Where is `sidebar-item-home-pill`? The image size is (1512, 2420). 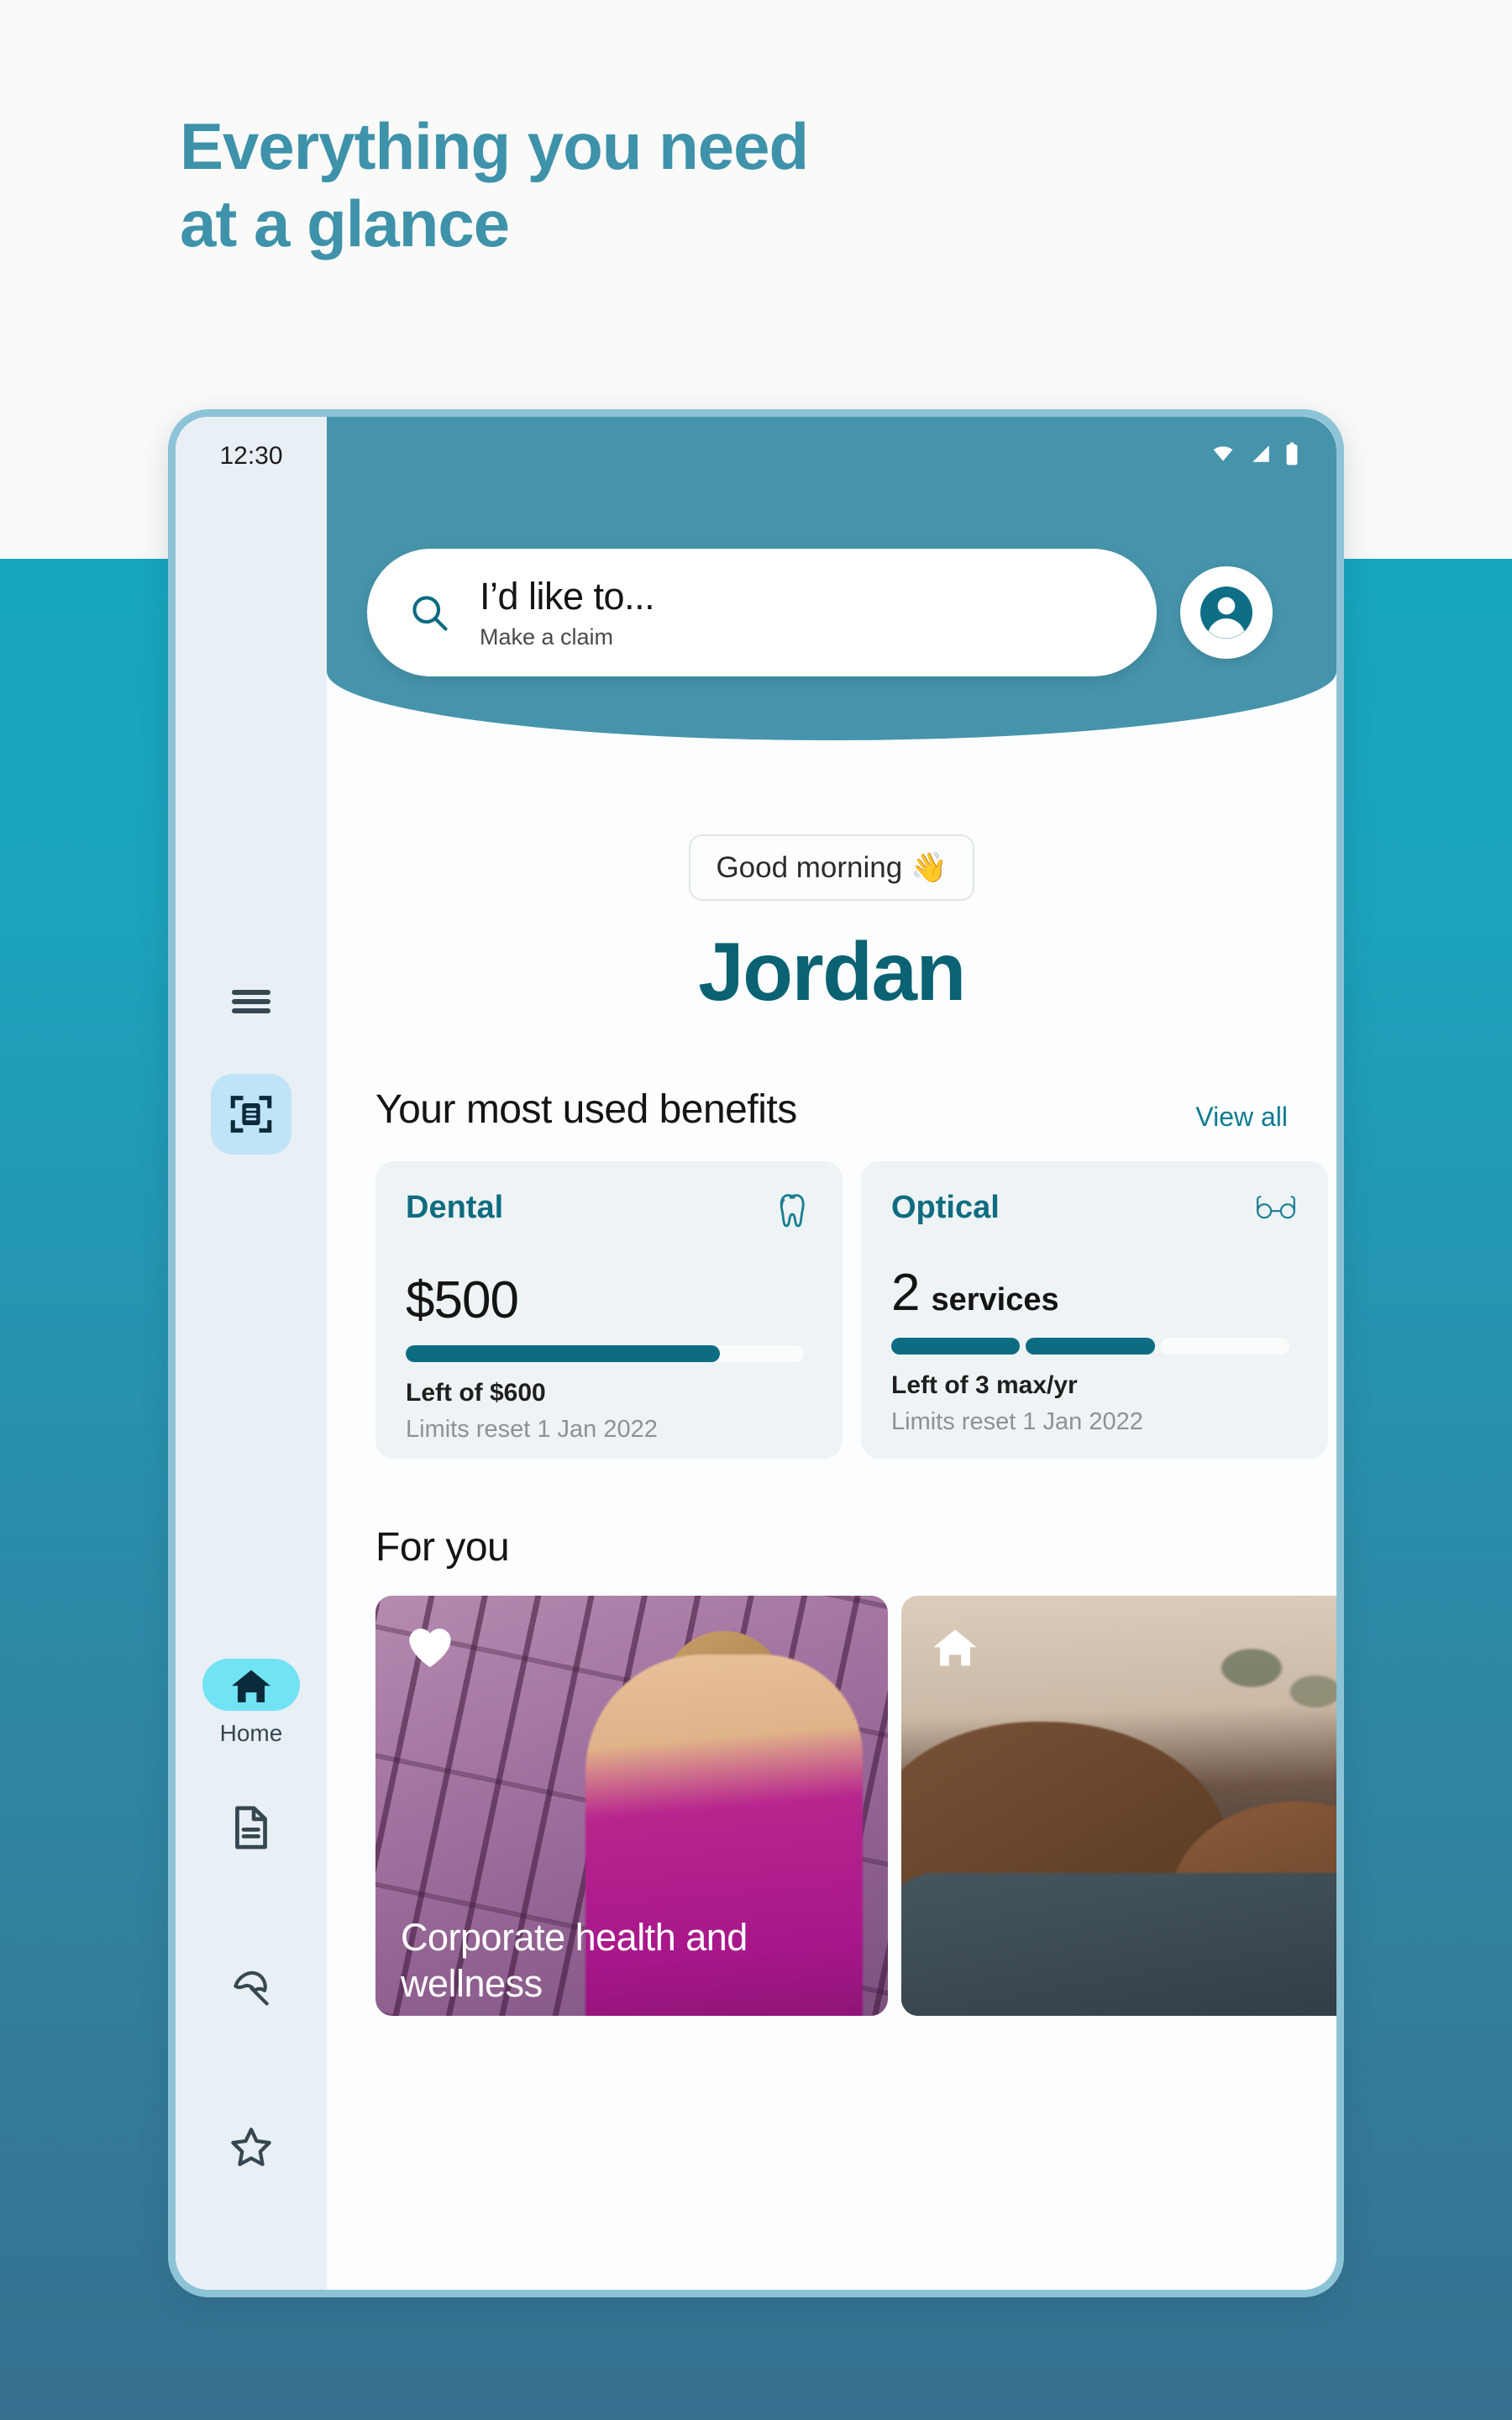 sidebar-item-home-pill is located at coordinates (251, 1685).